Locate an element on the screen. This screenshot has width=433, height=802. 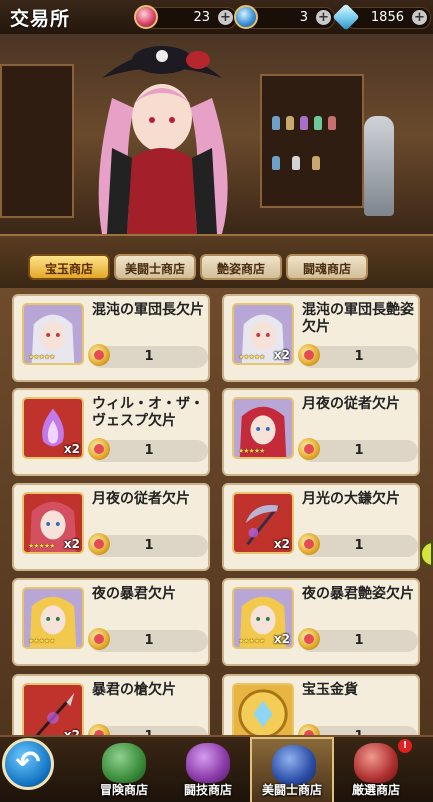
tab-gladiator-shop: 美闘士商店 is located at coordinates (155, 267).